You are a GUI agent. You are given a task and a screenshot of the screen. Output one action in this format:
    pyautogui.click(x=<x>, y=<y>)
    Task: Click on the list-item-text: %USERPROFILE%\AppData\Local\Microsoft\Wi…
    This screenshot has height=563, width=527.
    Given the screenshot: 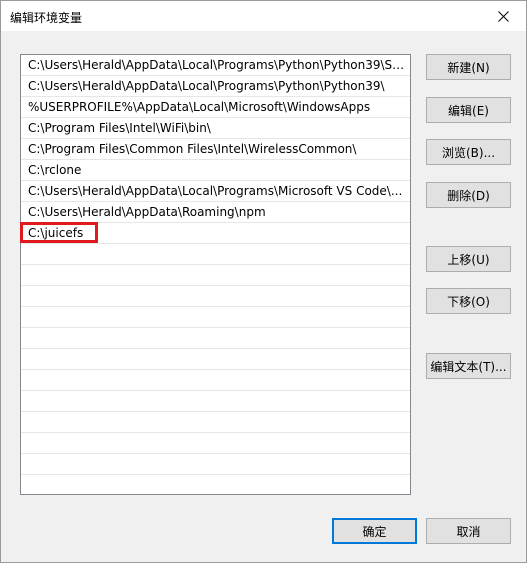 What is the action you would take?
    pyautogui.click(x=199, y=107)
    